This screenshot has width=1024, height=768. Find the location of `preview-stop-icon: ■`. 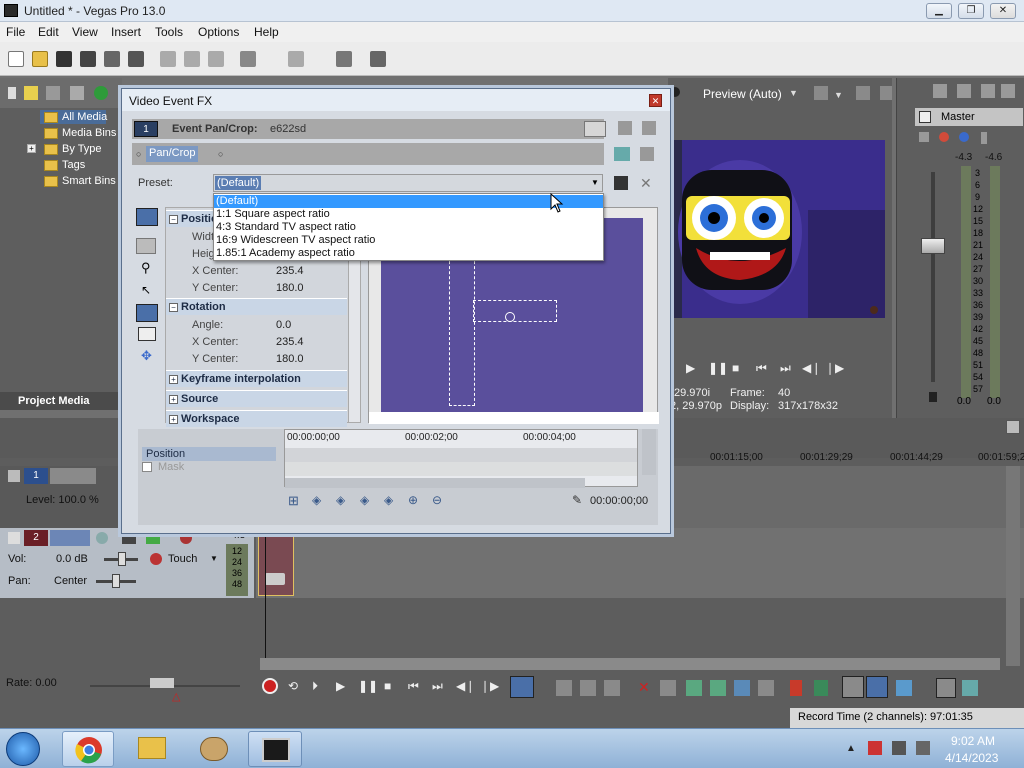

preview-stop-icon: ■ is located at coordinates (735, 368).